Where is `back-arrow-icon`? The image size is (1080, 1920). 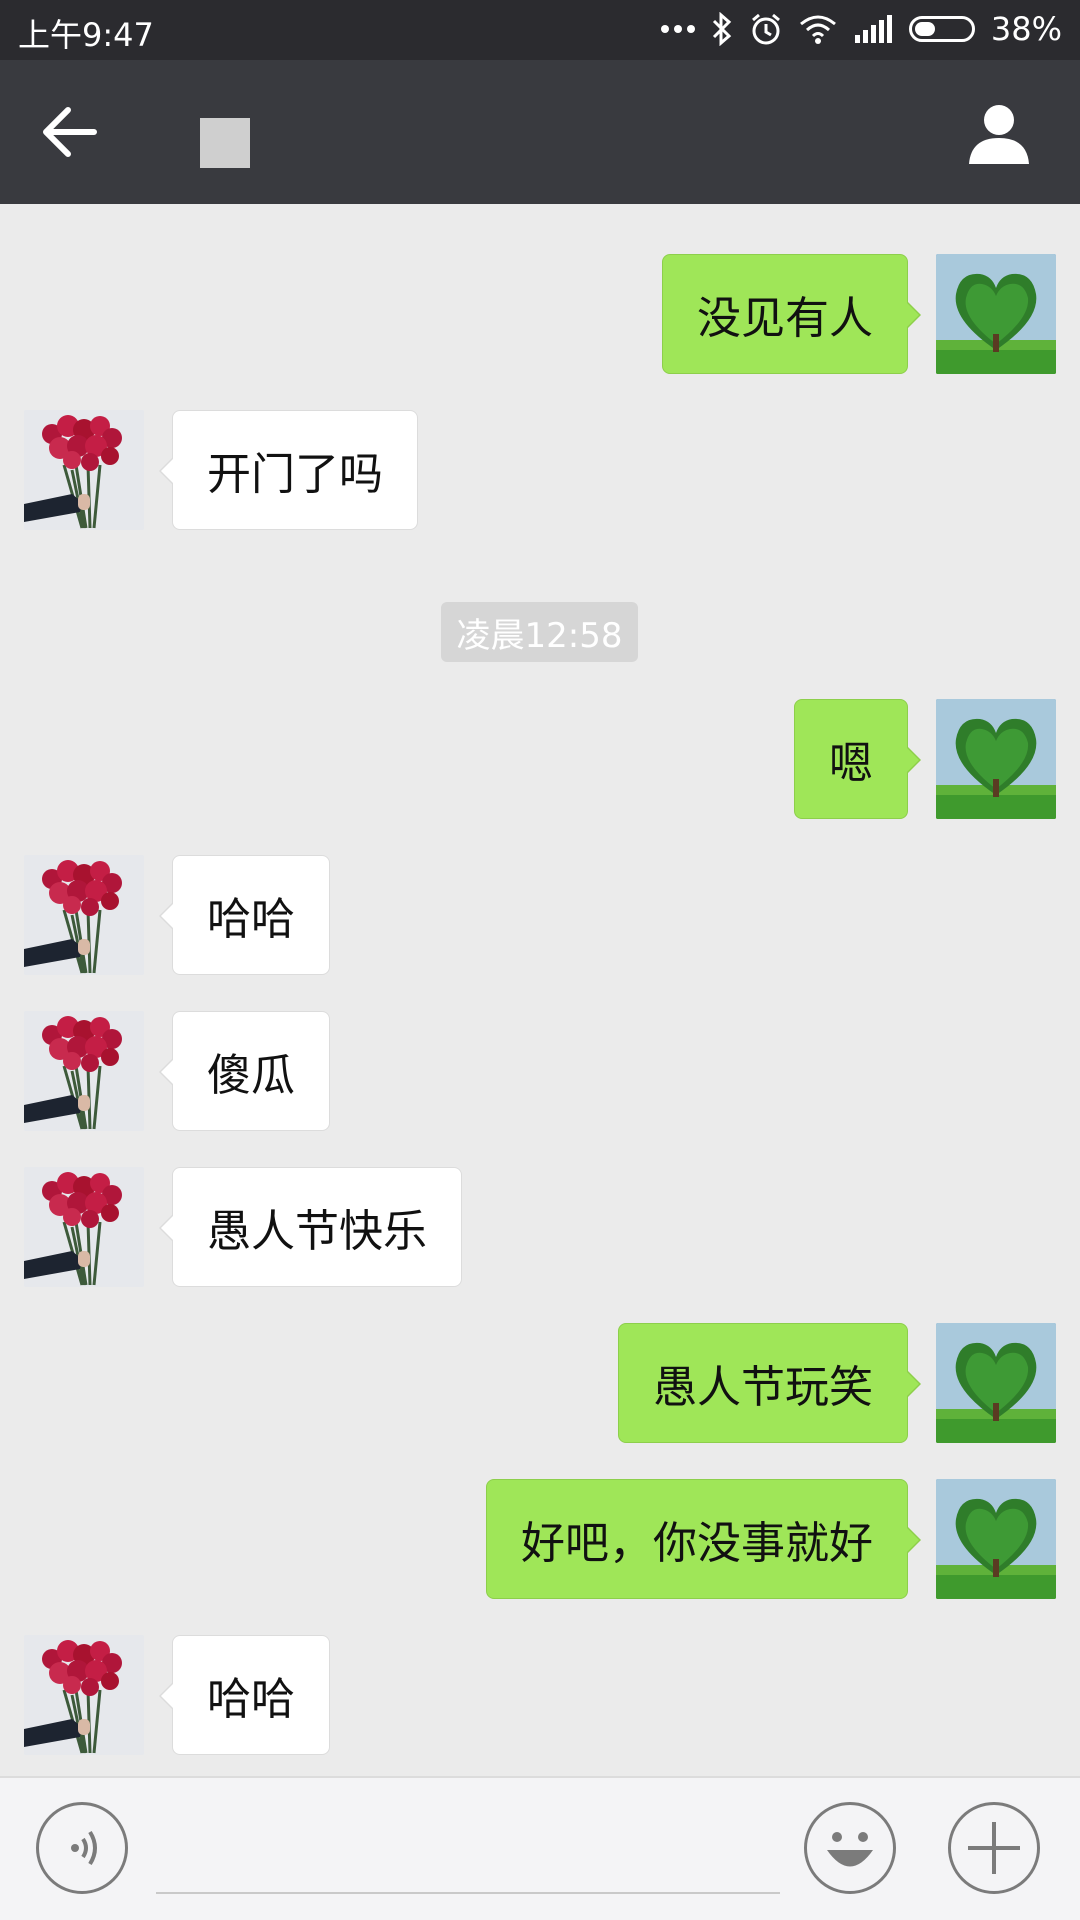
back-arrow-icon is located at coordinates (70, 132).